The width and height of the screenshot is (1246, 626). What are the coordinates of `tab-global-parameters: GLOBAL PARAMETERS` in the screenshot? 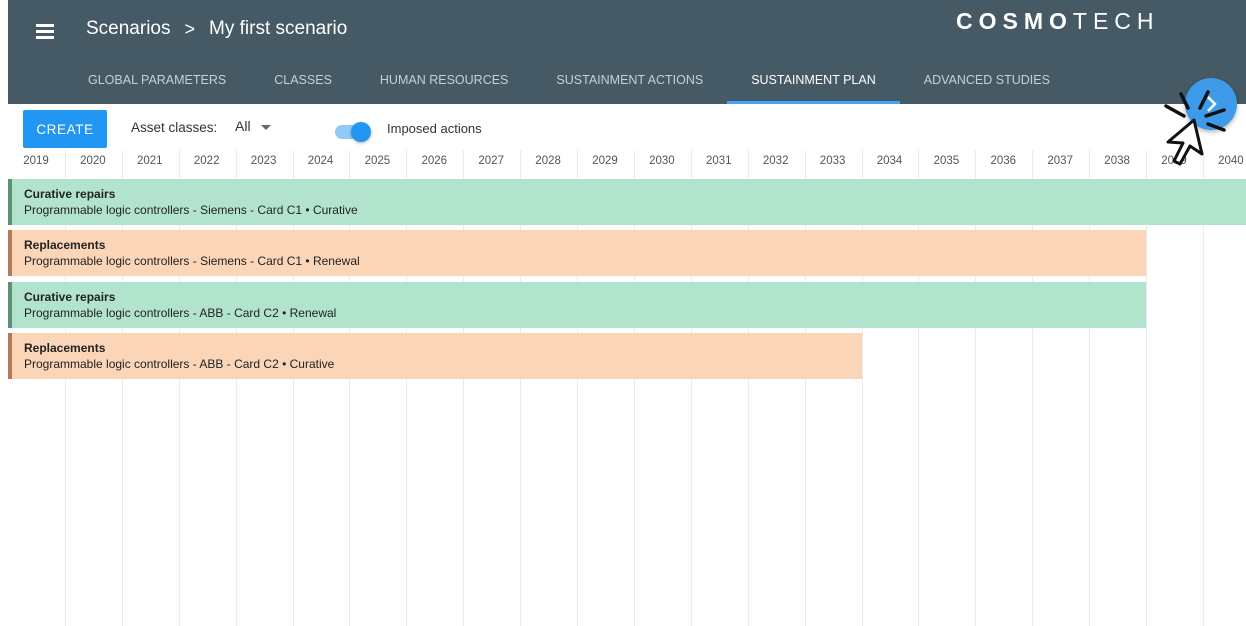 It's located at (157, 81).